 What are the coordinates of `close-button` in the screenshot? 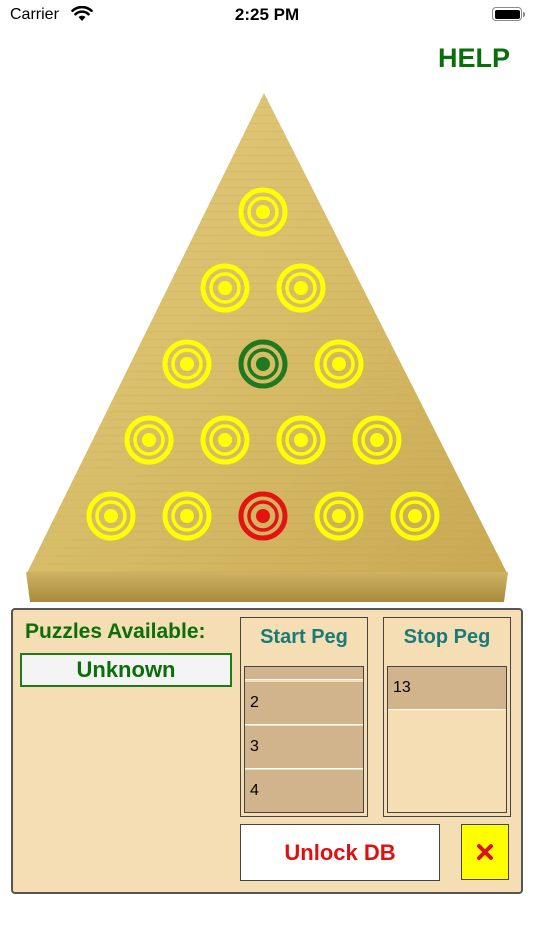 It's located at (485, 852).